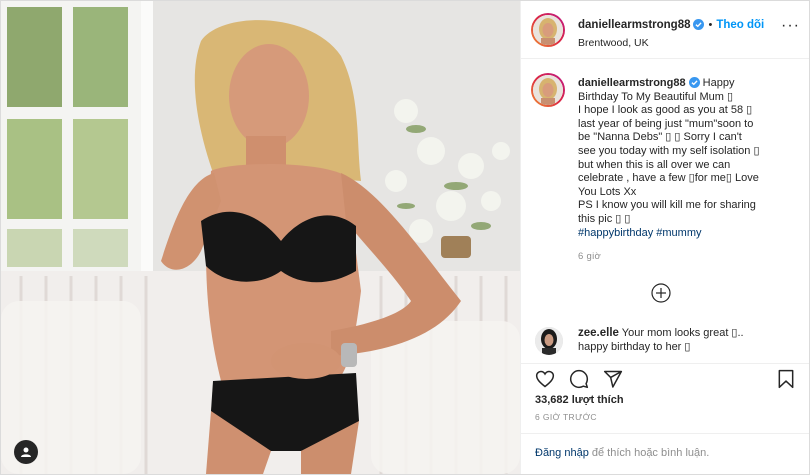 The image size is (810, 475). I want to click on caption-hashtags: #happybirthday #mummy, so click(640, 233).